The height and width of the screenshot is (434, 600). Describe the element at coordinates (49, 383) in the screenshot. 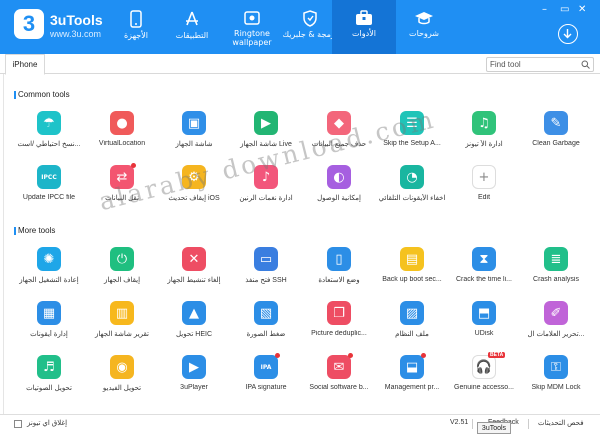

I see `tool-item: ♬ تحويل الصوتيات` at that location.